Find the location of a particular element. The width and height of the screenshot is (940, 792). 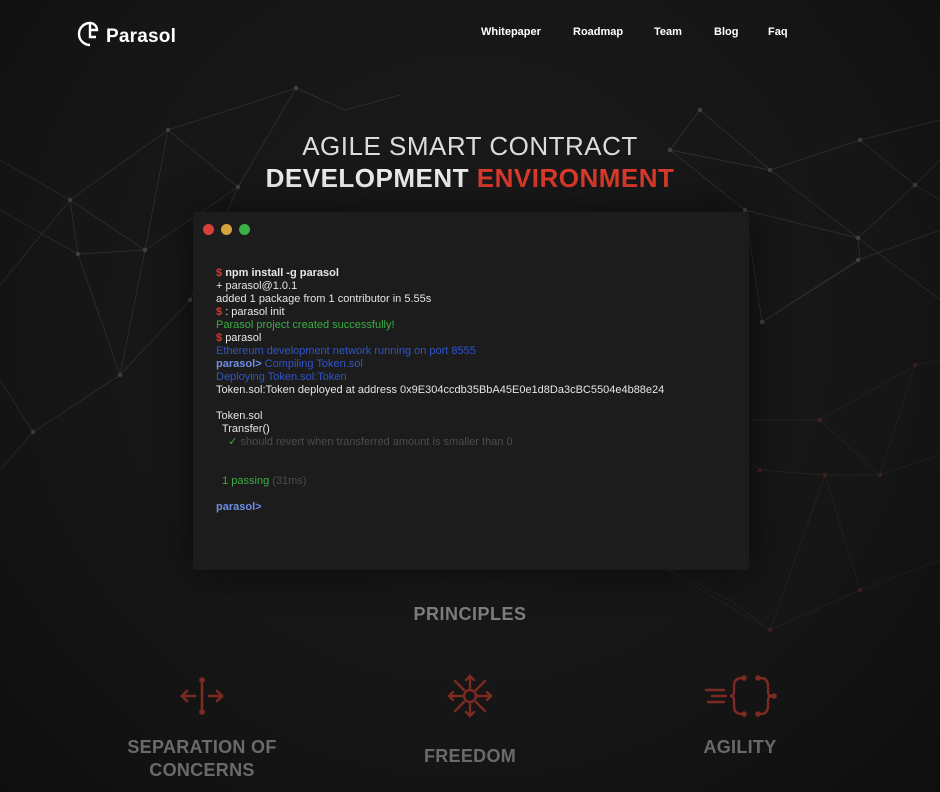

parasol-logo-icon is located at coordinates (88, 34).